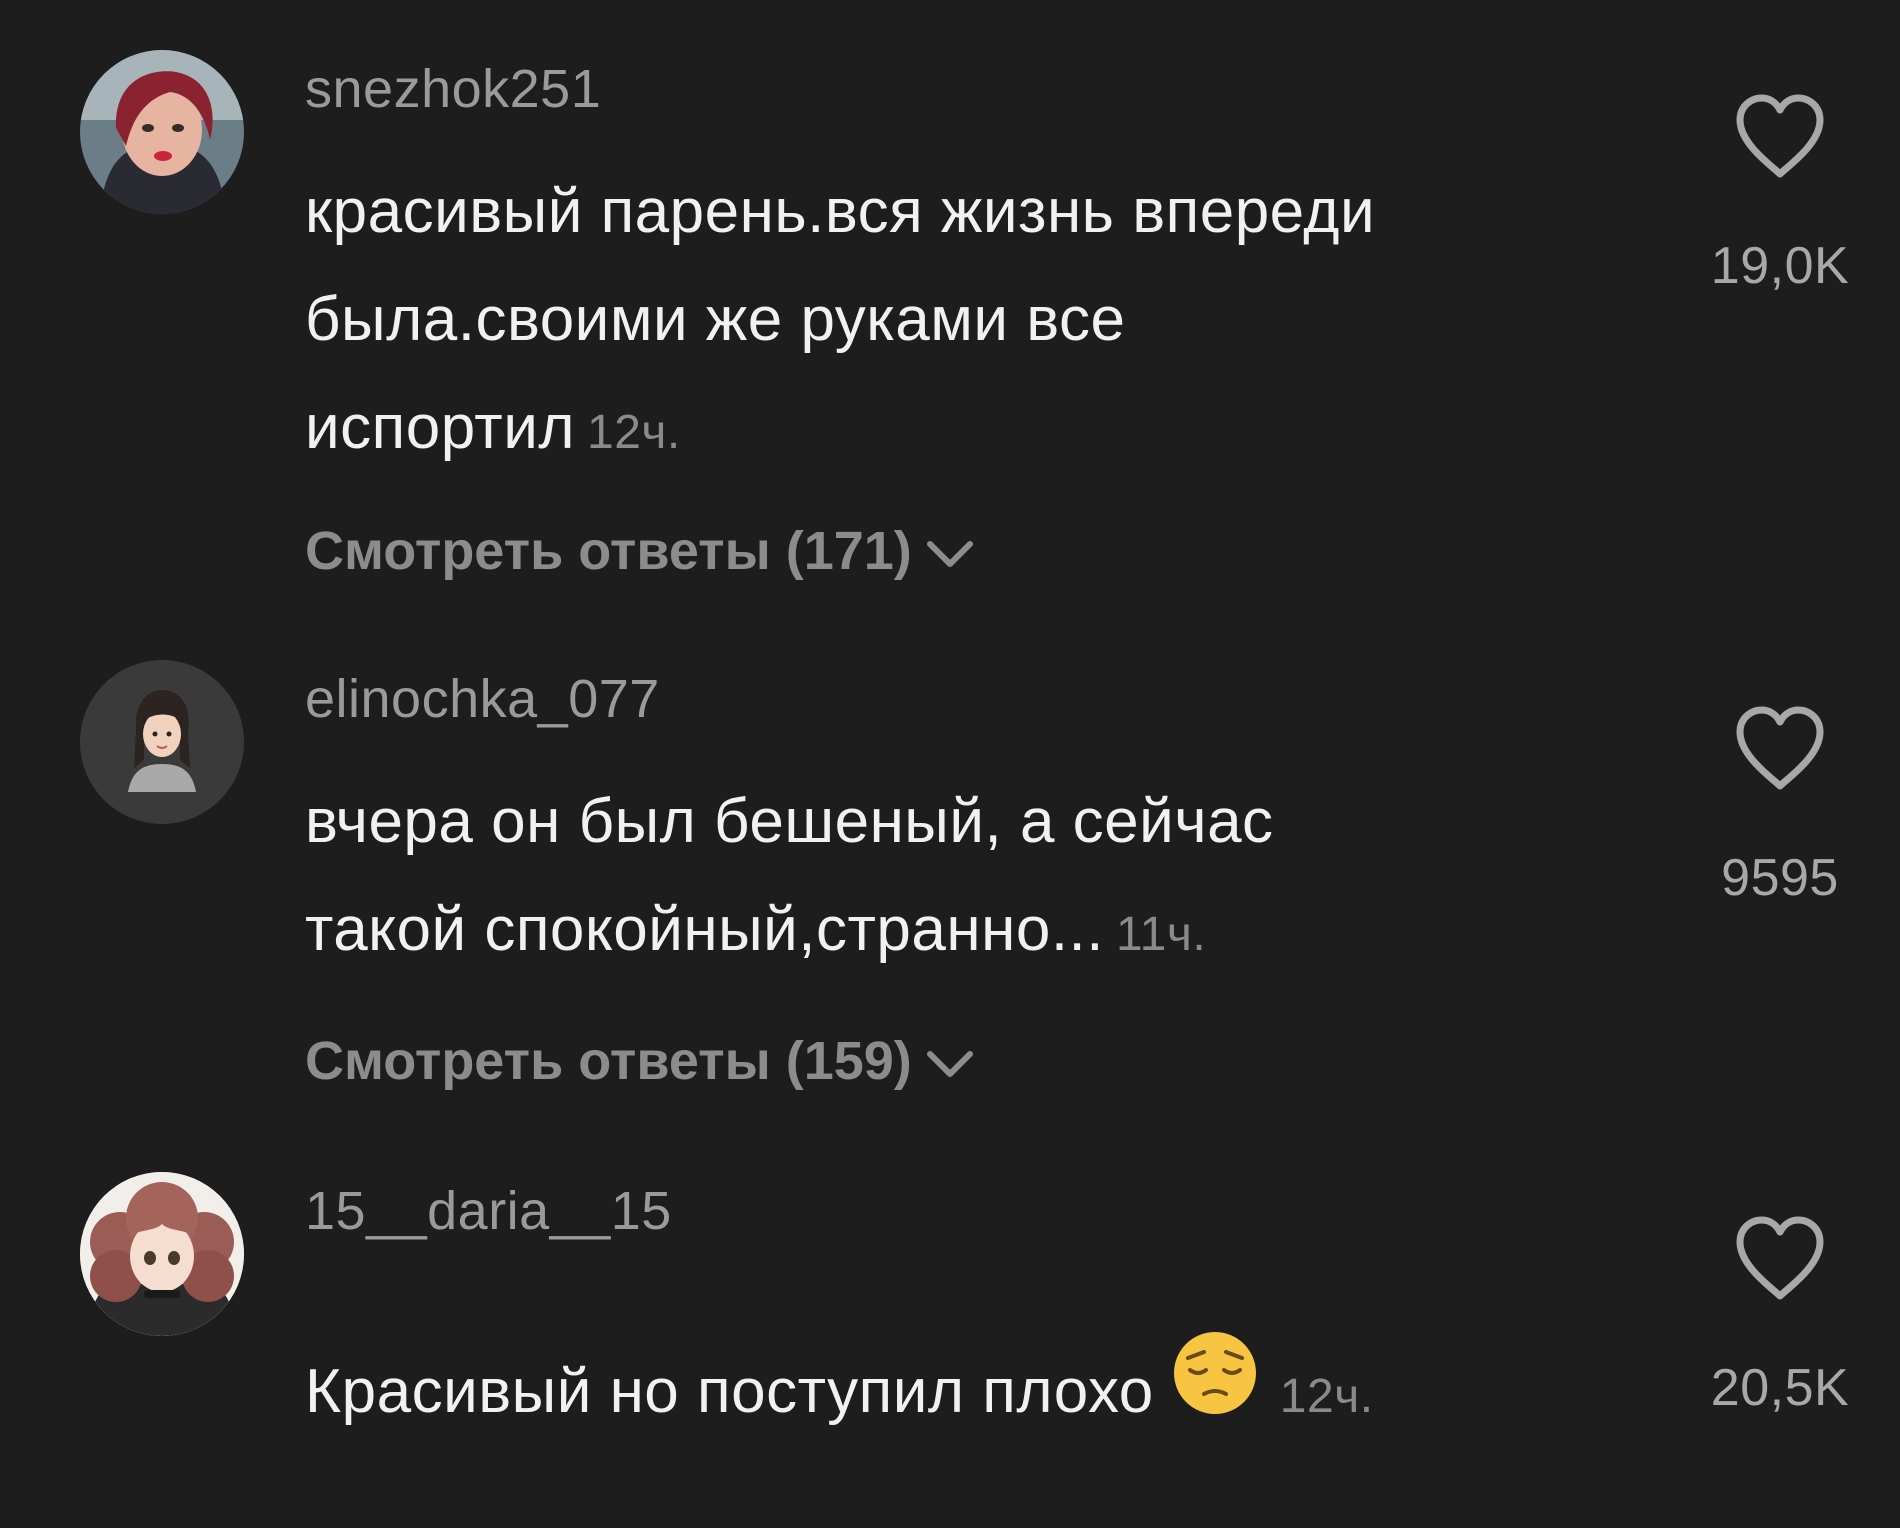 The width and height of the screenshot is (1900, 1528). What do you see at coordinates (1780, 878) in the screenshot?
I see `like-count: 9595` at bounding box center [1780, 878].